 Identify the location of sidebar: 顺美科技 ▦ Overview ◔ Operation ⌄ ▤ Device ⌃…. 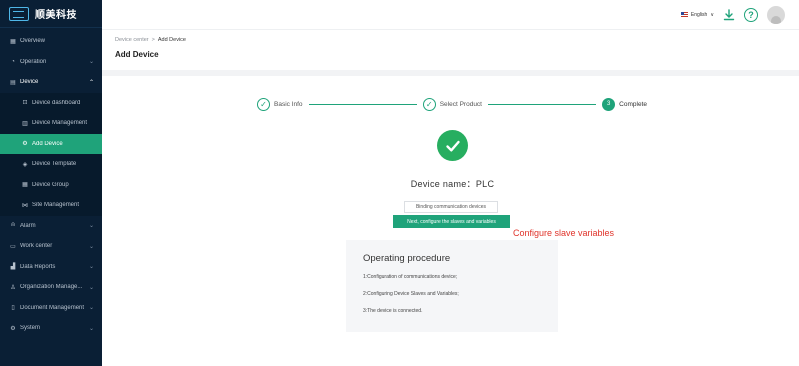
(51, 183).